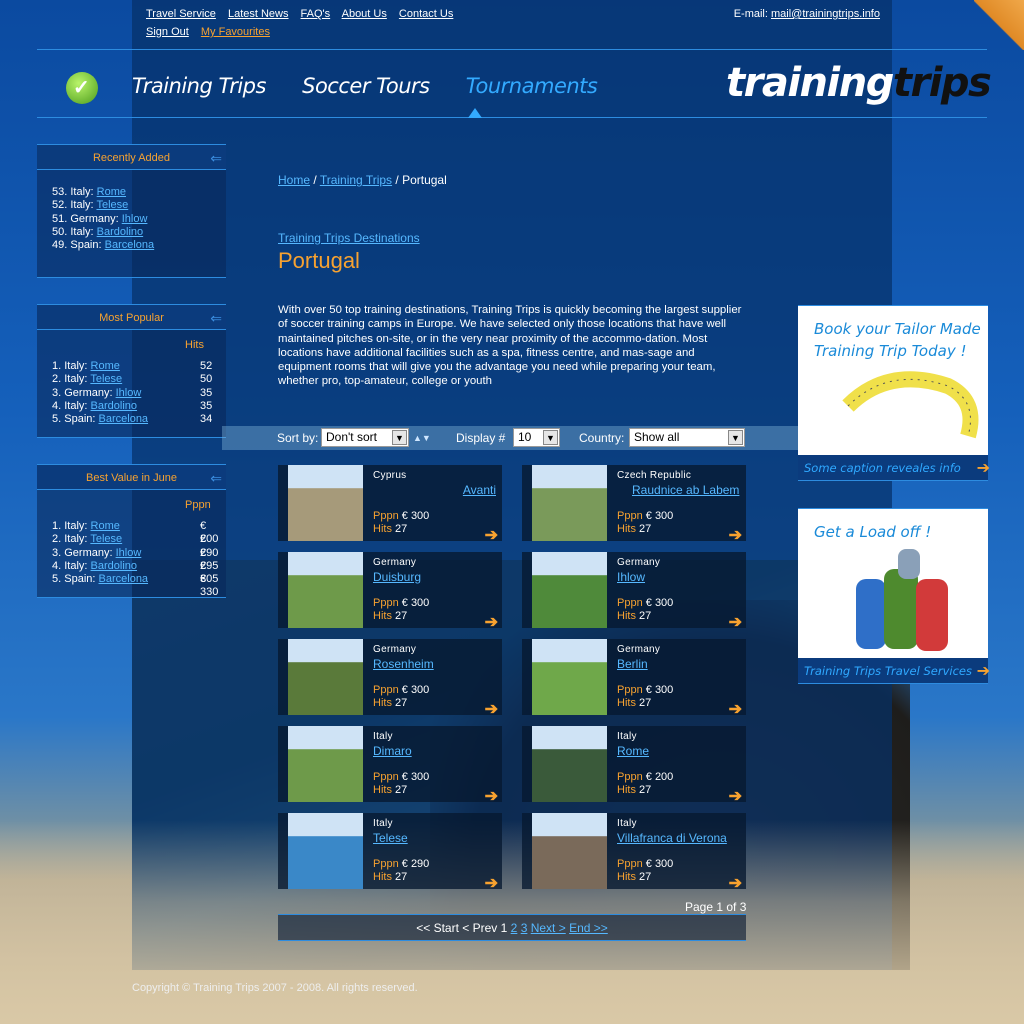 This screenshot has height=1024, width=1024. Describe the element at coordinates (390, 838) in the screenshot. I see `card-city-link: Telese` at that location.